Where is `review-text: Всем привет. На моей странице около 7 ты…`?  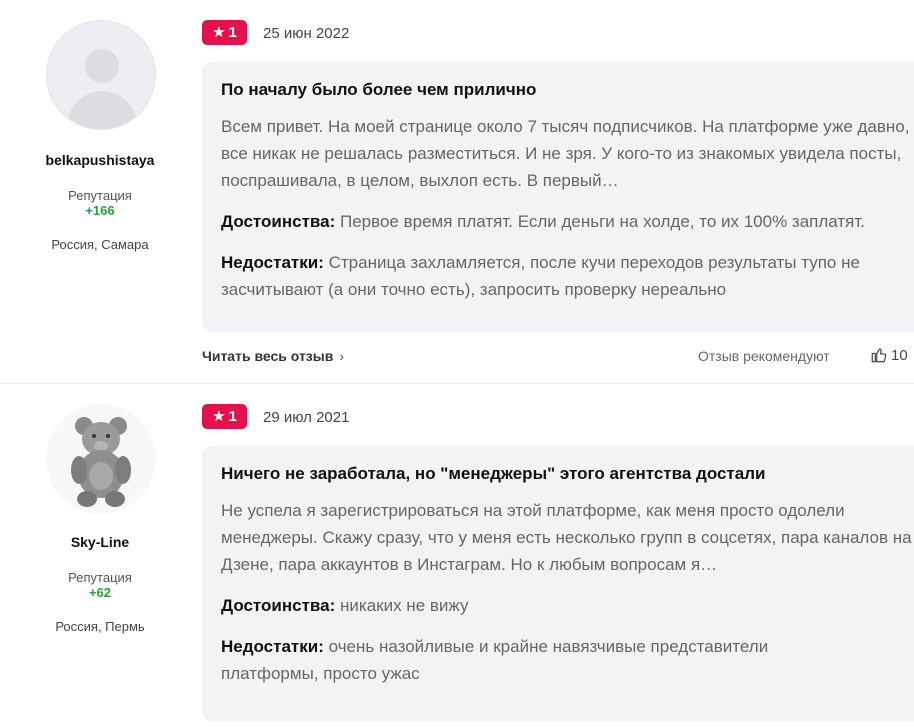 review-text: Всем привет. На моей странице около 7 ты… is located at coordinates (567, 153).